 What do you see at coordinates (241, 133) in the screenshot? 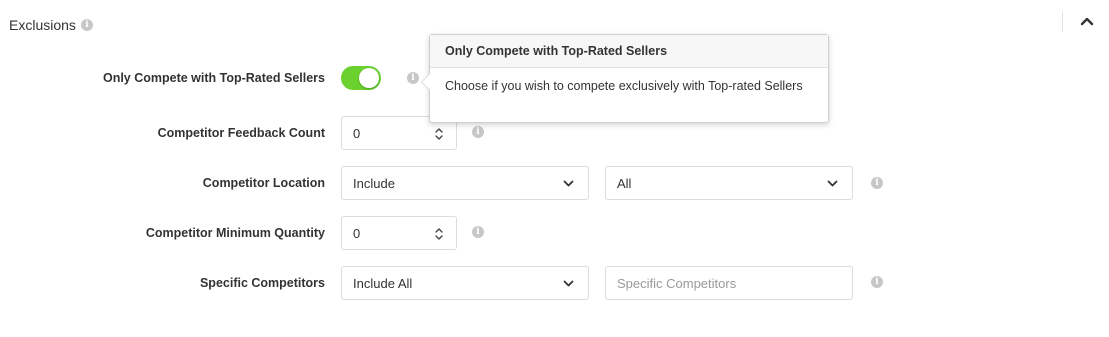
I see `feedback-count-label: Competitor Feedback Count` at bounding box center [241, 133].